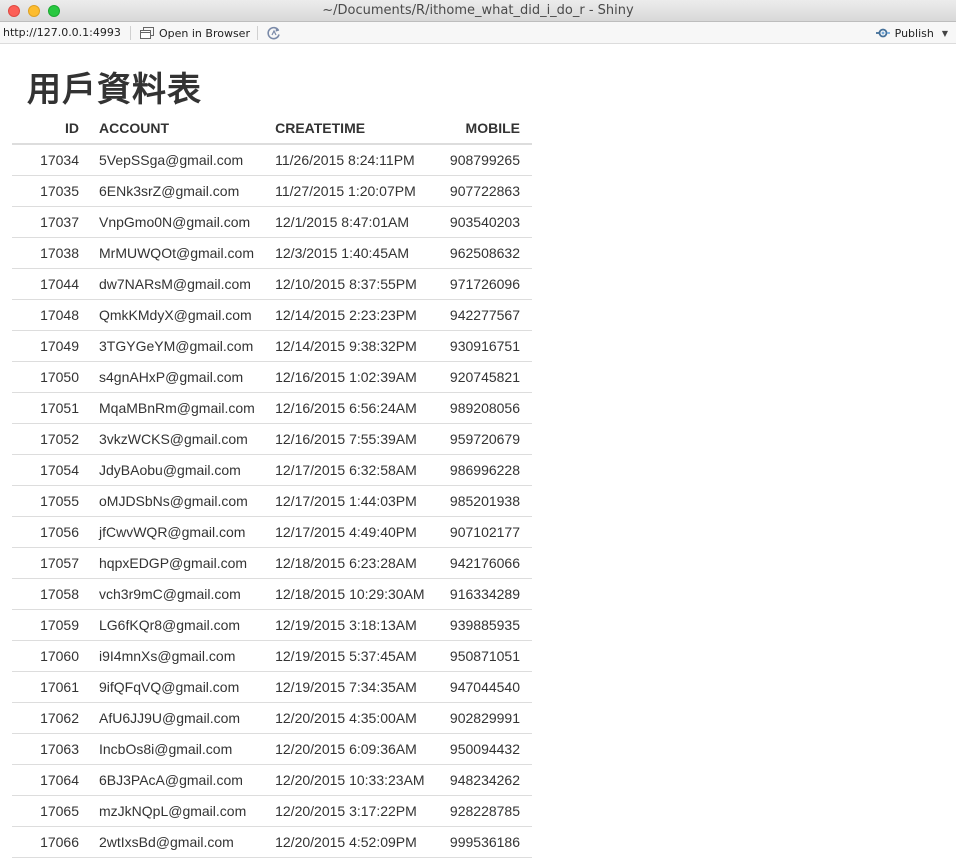 The image size is (956, 866). What do you see at coordinates (483, 655) in the screenshot?
I see `cell-mobile: 950871051` at bounding box center [483, 655].